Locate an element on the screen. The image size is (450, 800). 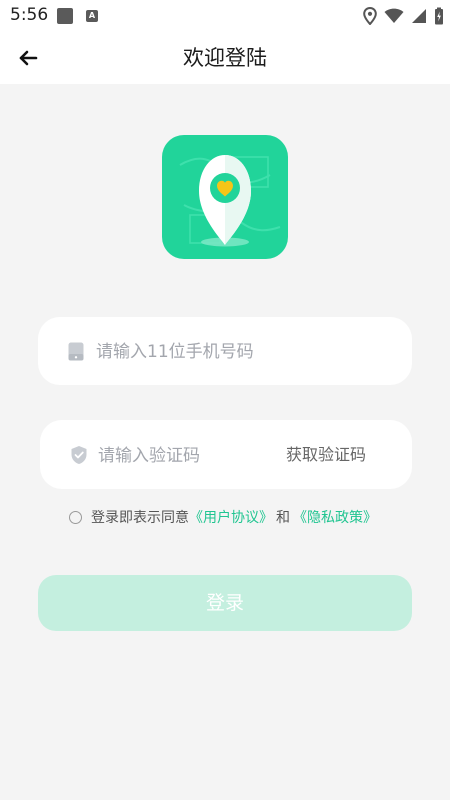
code-field-card: 获取验证码 is located at coordinates (226, 454).